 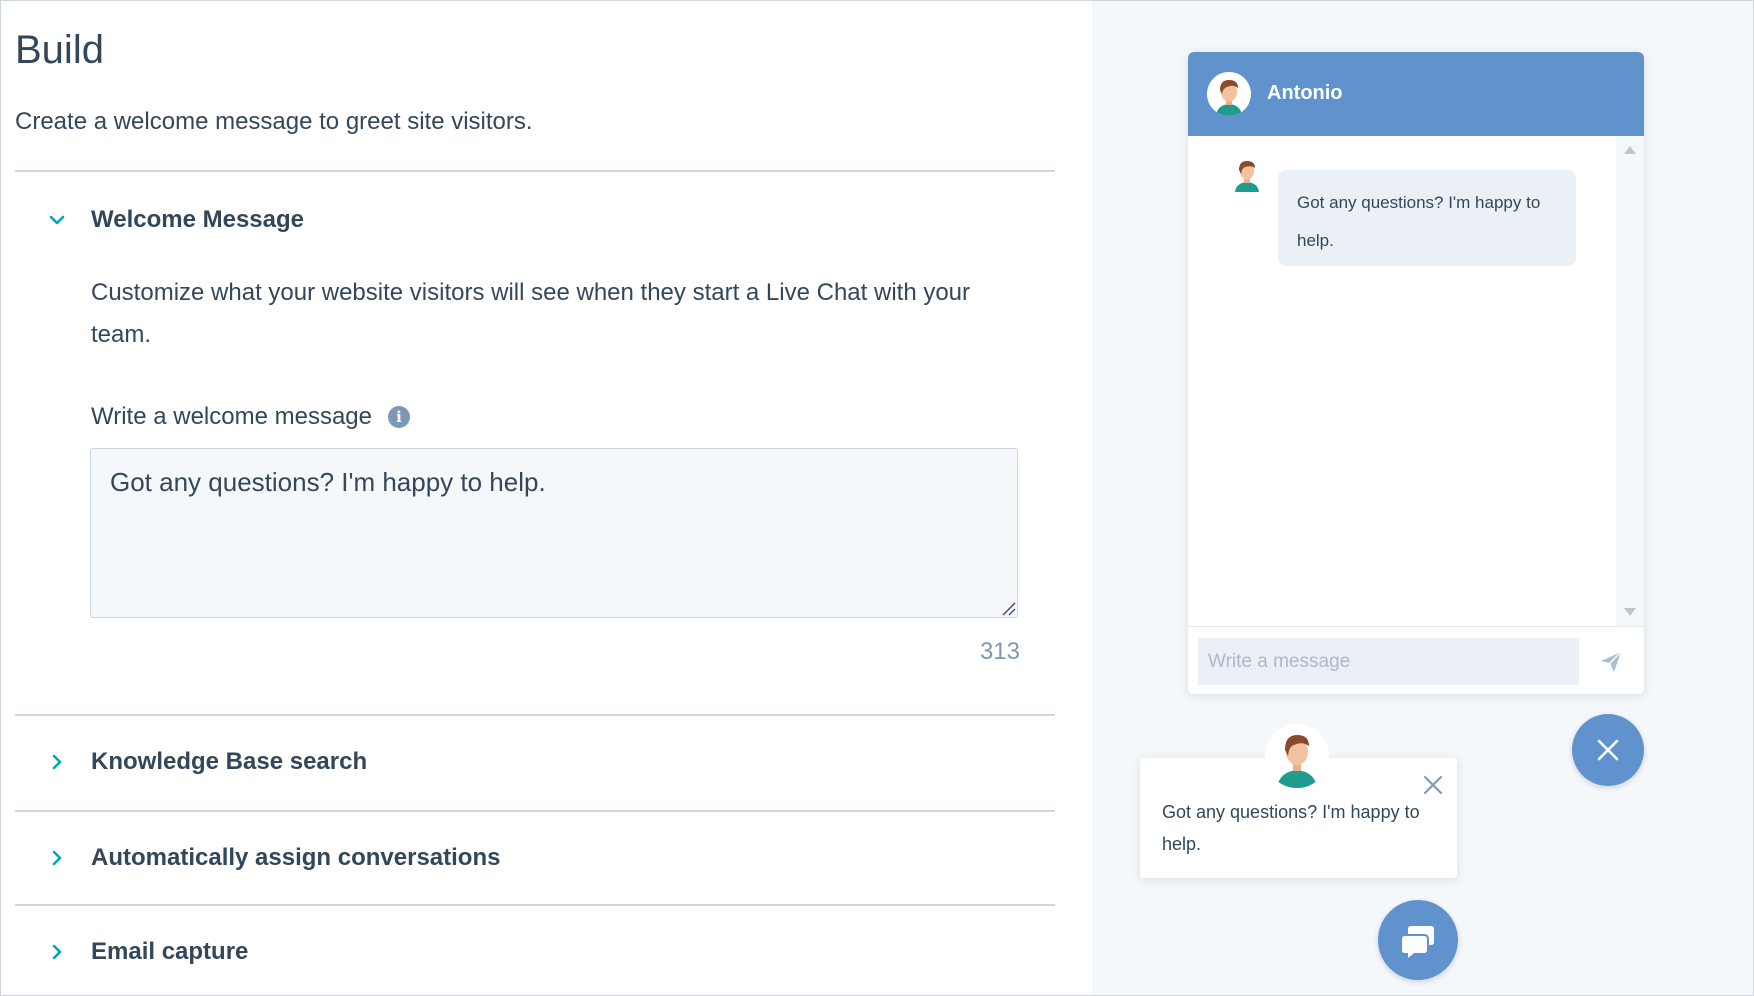 I want to click on chat-footer, so click(x=1416, y=660).